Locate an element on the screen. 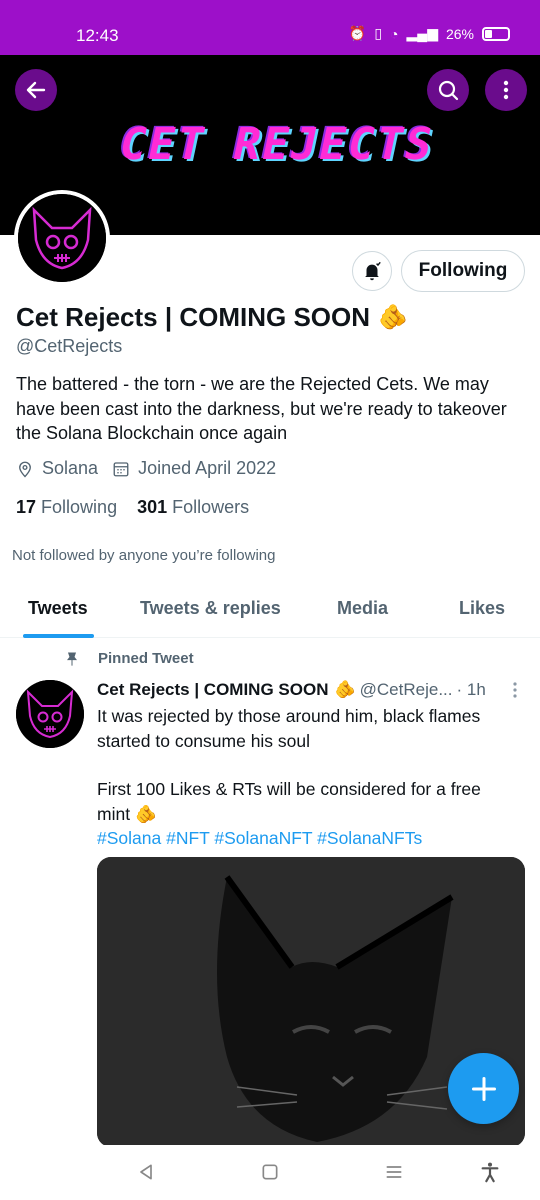  bell-check-icon is located at coordinates (373, 271).